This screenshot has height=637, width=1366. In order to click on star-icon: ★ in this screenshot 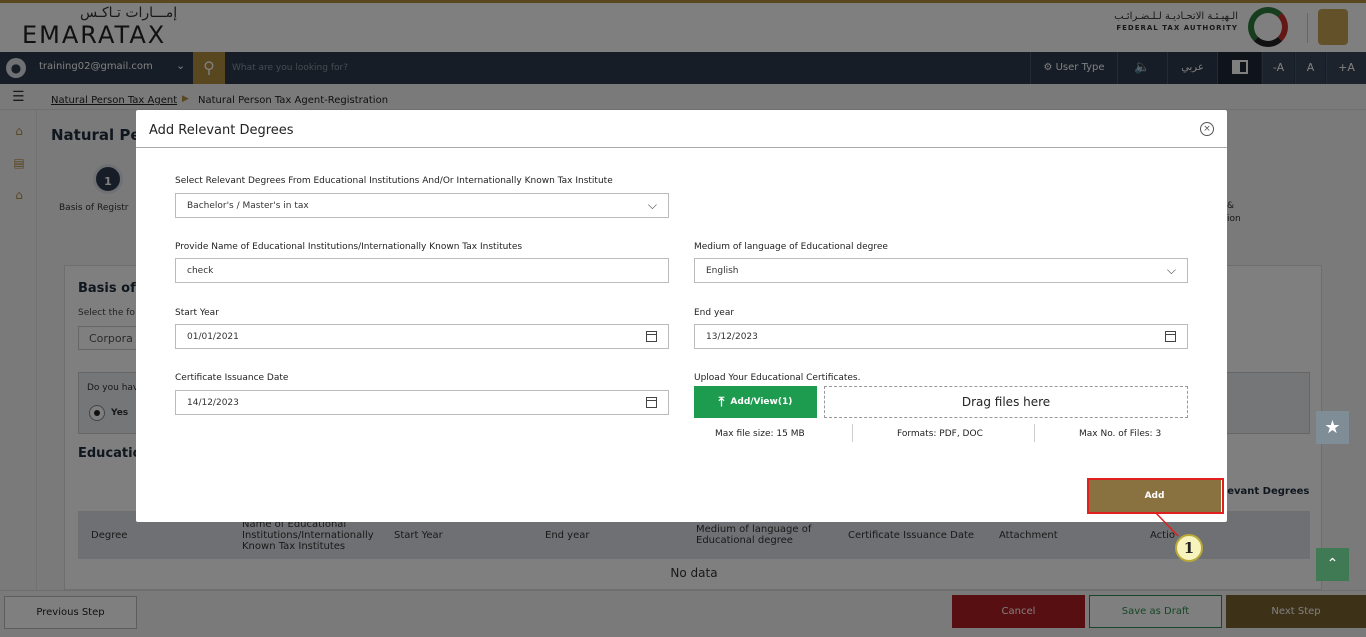, I will do `click(1332, 427)`.